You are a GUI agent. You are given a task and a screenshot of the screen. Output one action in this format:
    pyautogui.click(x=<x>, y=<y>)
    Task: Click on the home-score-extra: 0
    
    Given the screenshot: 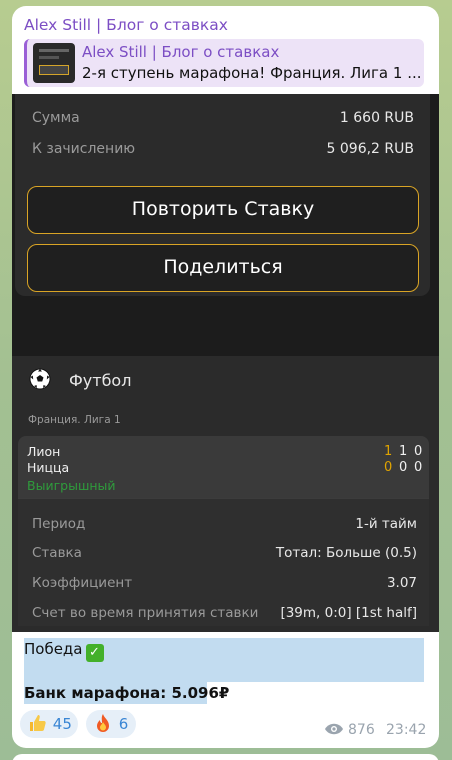 What is the action you would take?
    pyautogui.click(x=418, y=451)
    